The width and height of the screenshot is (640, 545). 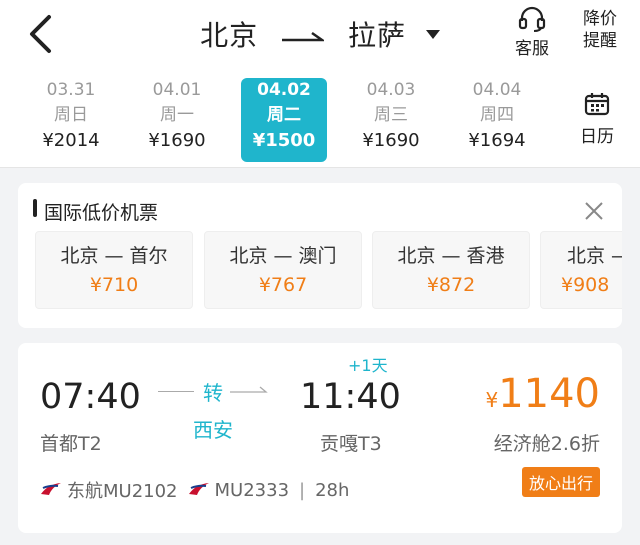 What do you see at coordinates (451, 285) in the screenshot?
I see `intl-route-price: ¥872` at bounding box center [451, 285].